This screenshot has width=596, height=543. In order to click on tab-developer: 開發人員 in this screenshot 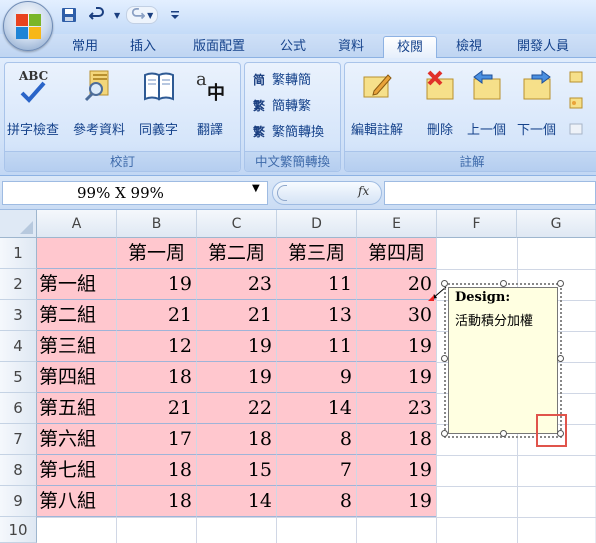, I will do `click(543, 47)`.